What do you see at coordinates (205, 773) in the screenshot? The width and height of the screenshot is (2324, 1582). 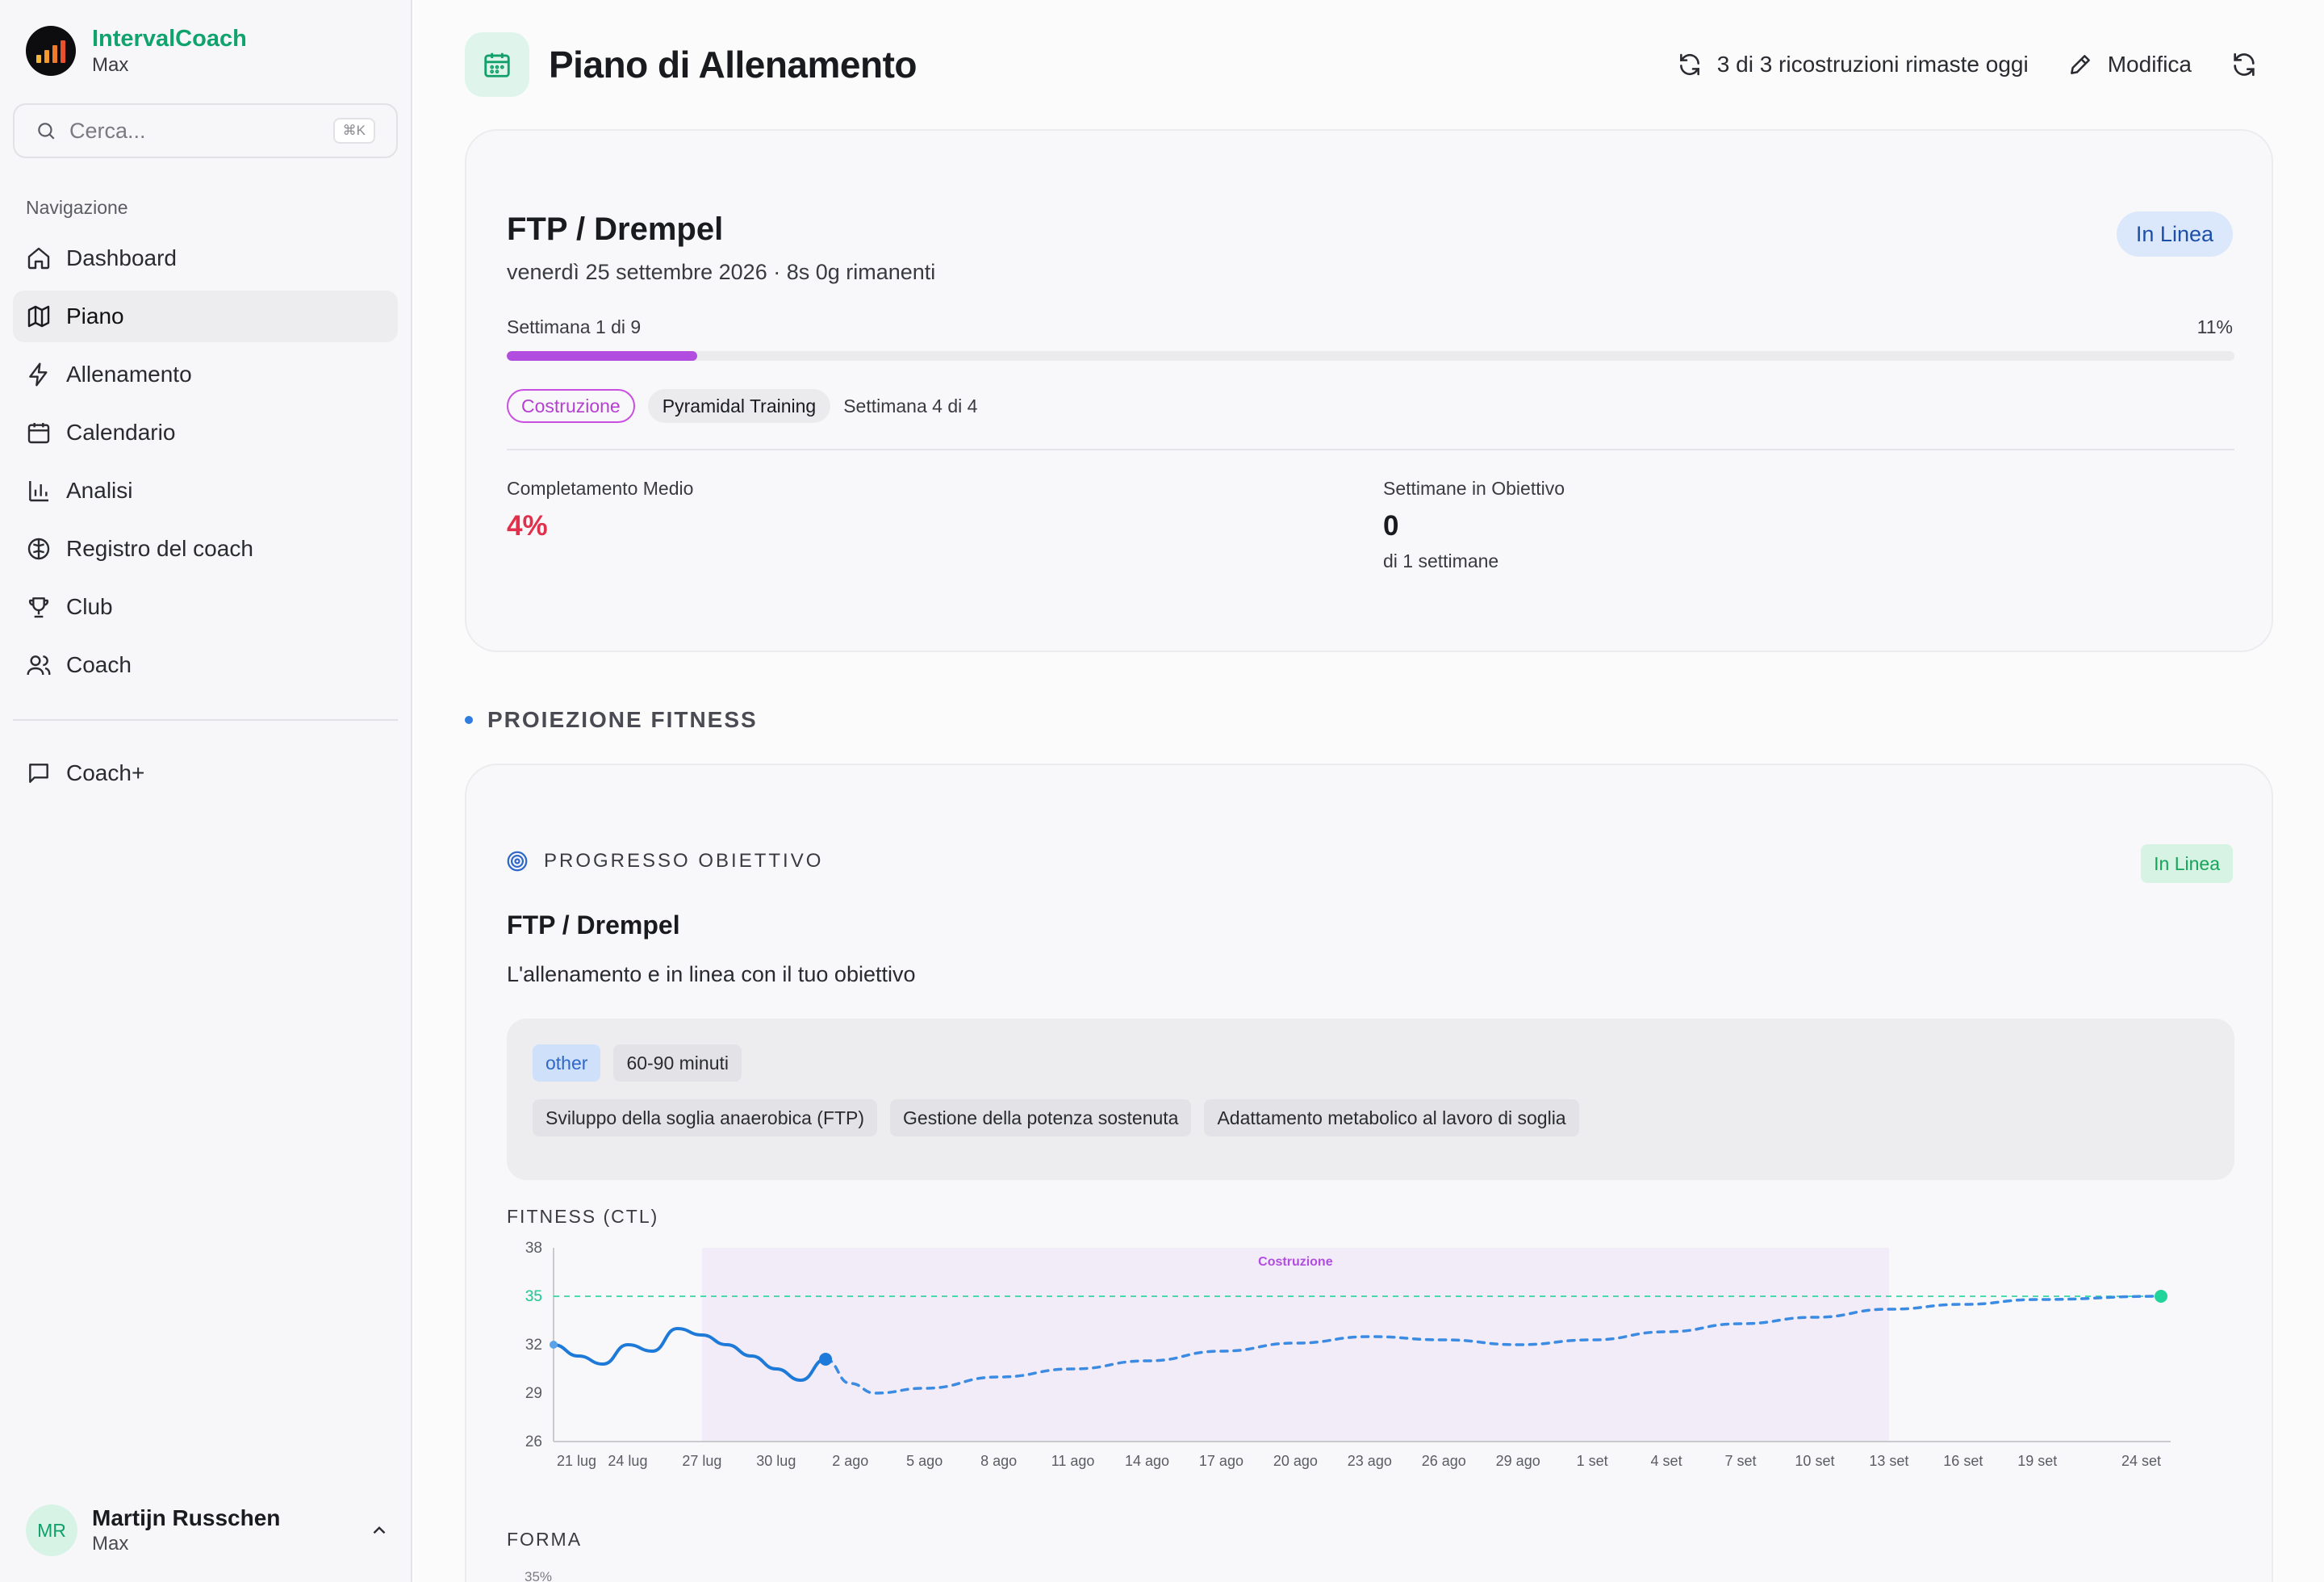 I see `sidebar-item-coach-plus: Coach+` at bounding box center [205, 773].